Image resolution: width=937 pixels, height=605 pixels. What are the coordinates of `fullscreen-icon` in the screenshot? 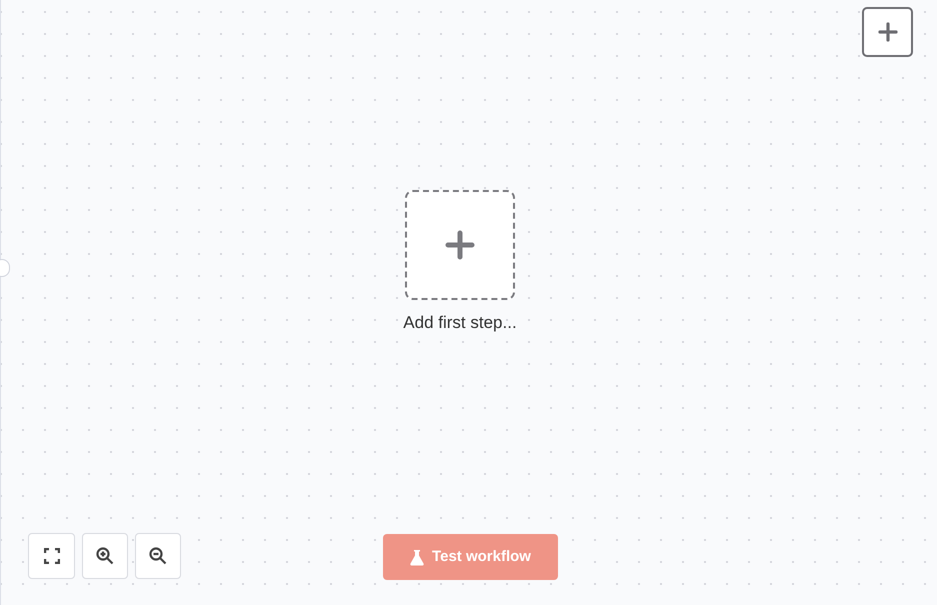 It's located at (52, 556).